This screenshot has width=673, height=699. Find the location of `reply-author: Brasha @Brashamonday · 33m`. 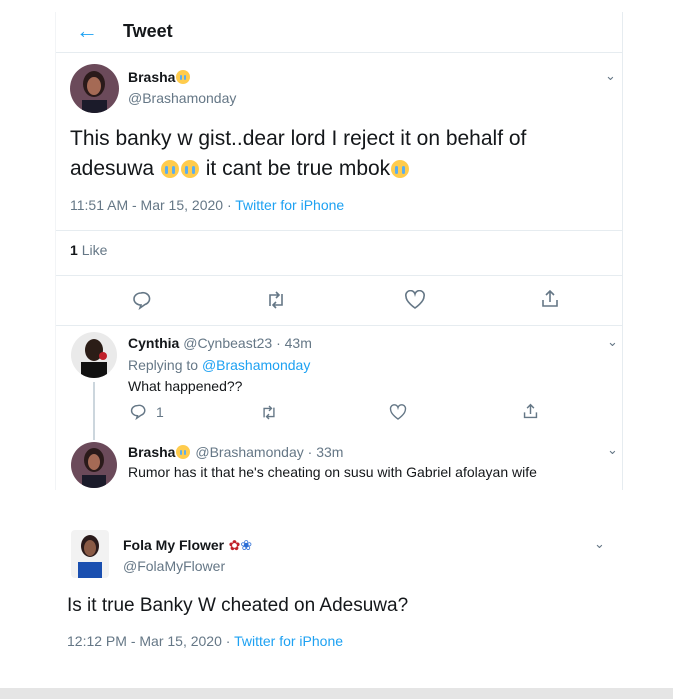

reply-author: Brasha @Brashamonday · 33m is located at coordinates (236, 452).